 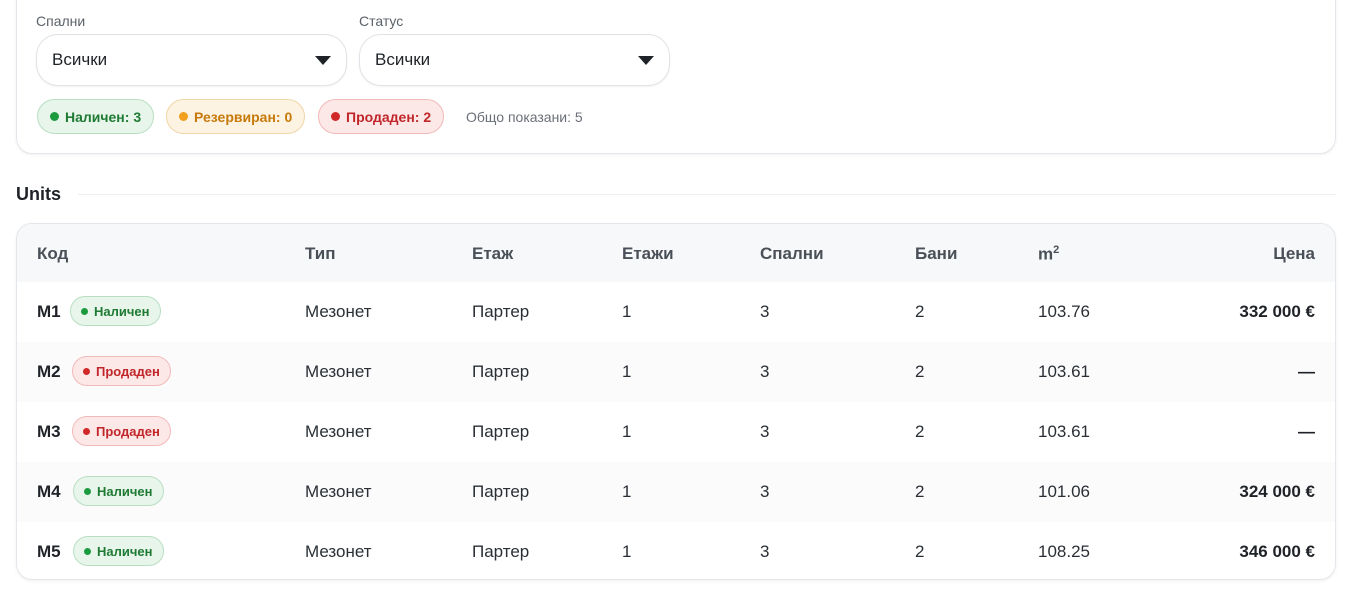 What do you see at coordinates (191, 60) in the screenshot?
I see `bedrooms-select: Всички` at bounding box center [191, 60].